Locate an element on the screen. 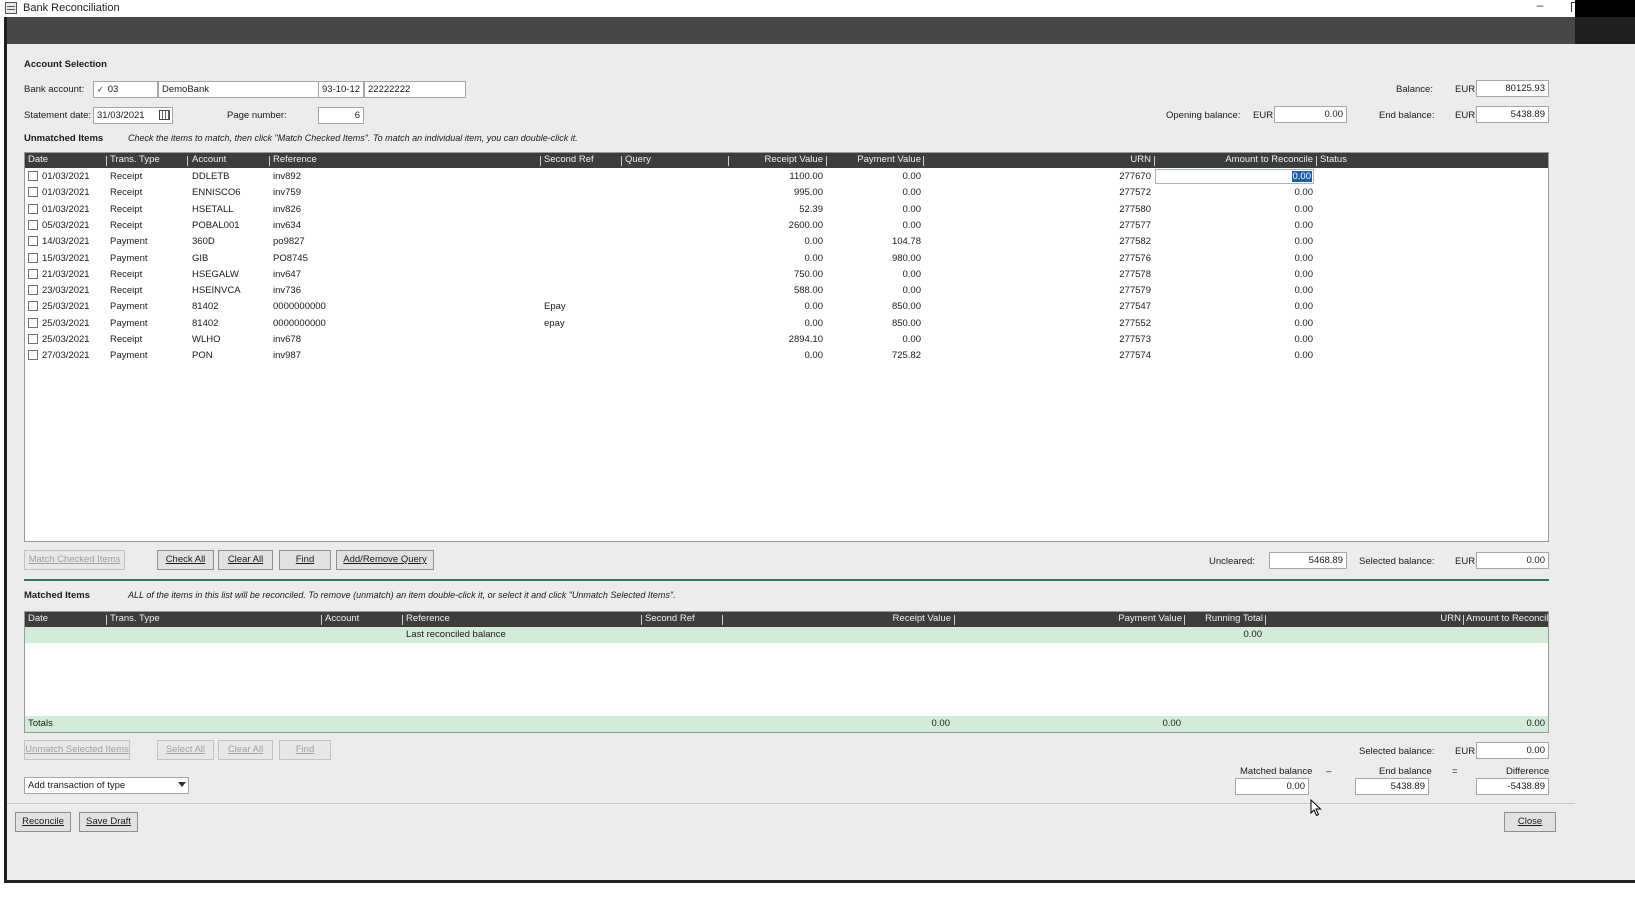  minimize-button: – is located at coordinates (1540, 7).